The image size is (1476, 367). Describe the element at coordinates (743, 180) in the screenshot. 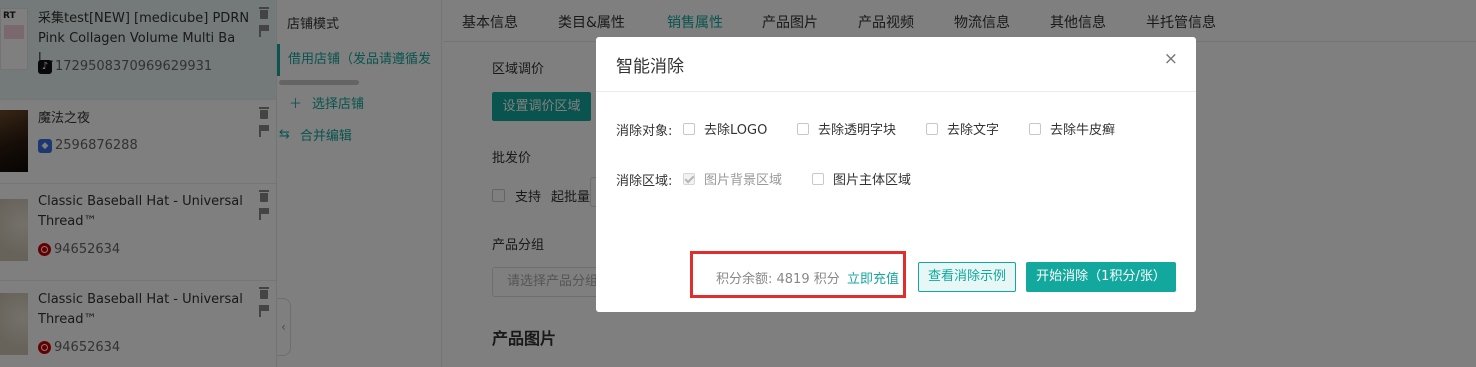

I see `option-label: 图片背景区域` at that location.